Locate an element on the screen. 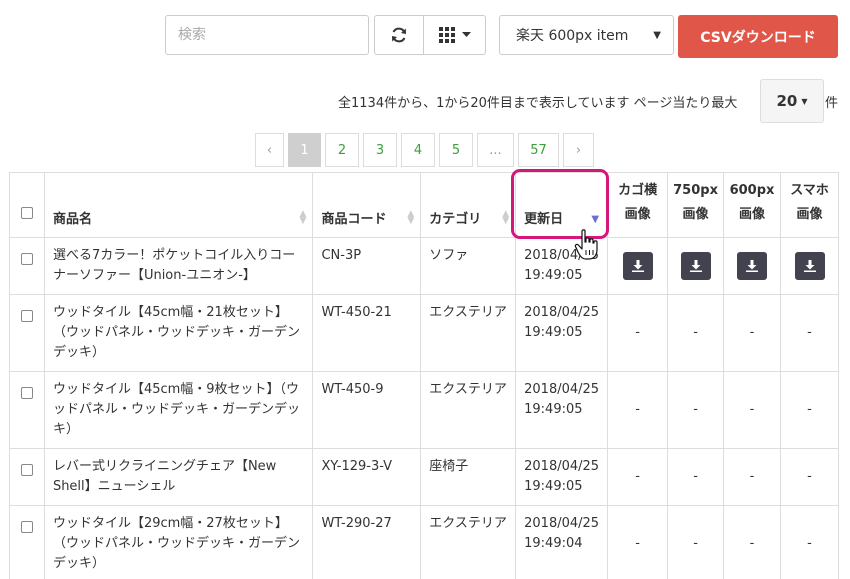 This screenshot has height=579, width=850. pagination-page: 1 is located at coordinates (304, 150).